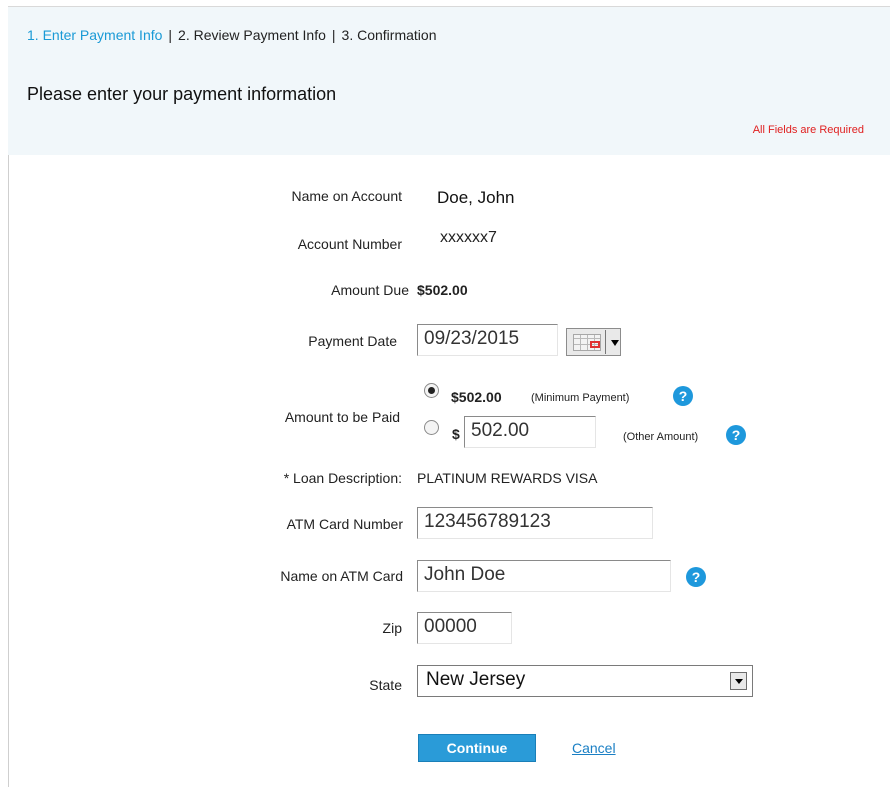 Image resolution: width=890 pixels, height=787 pixels. Describe the element at coordinates (342, 478) in the screenshot. I see `loan-description-label: * Loan Description:` at that location.